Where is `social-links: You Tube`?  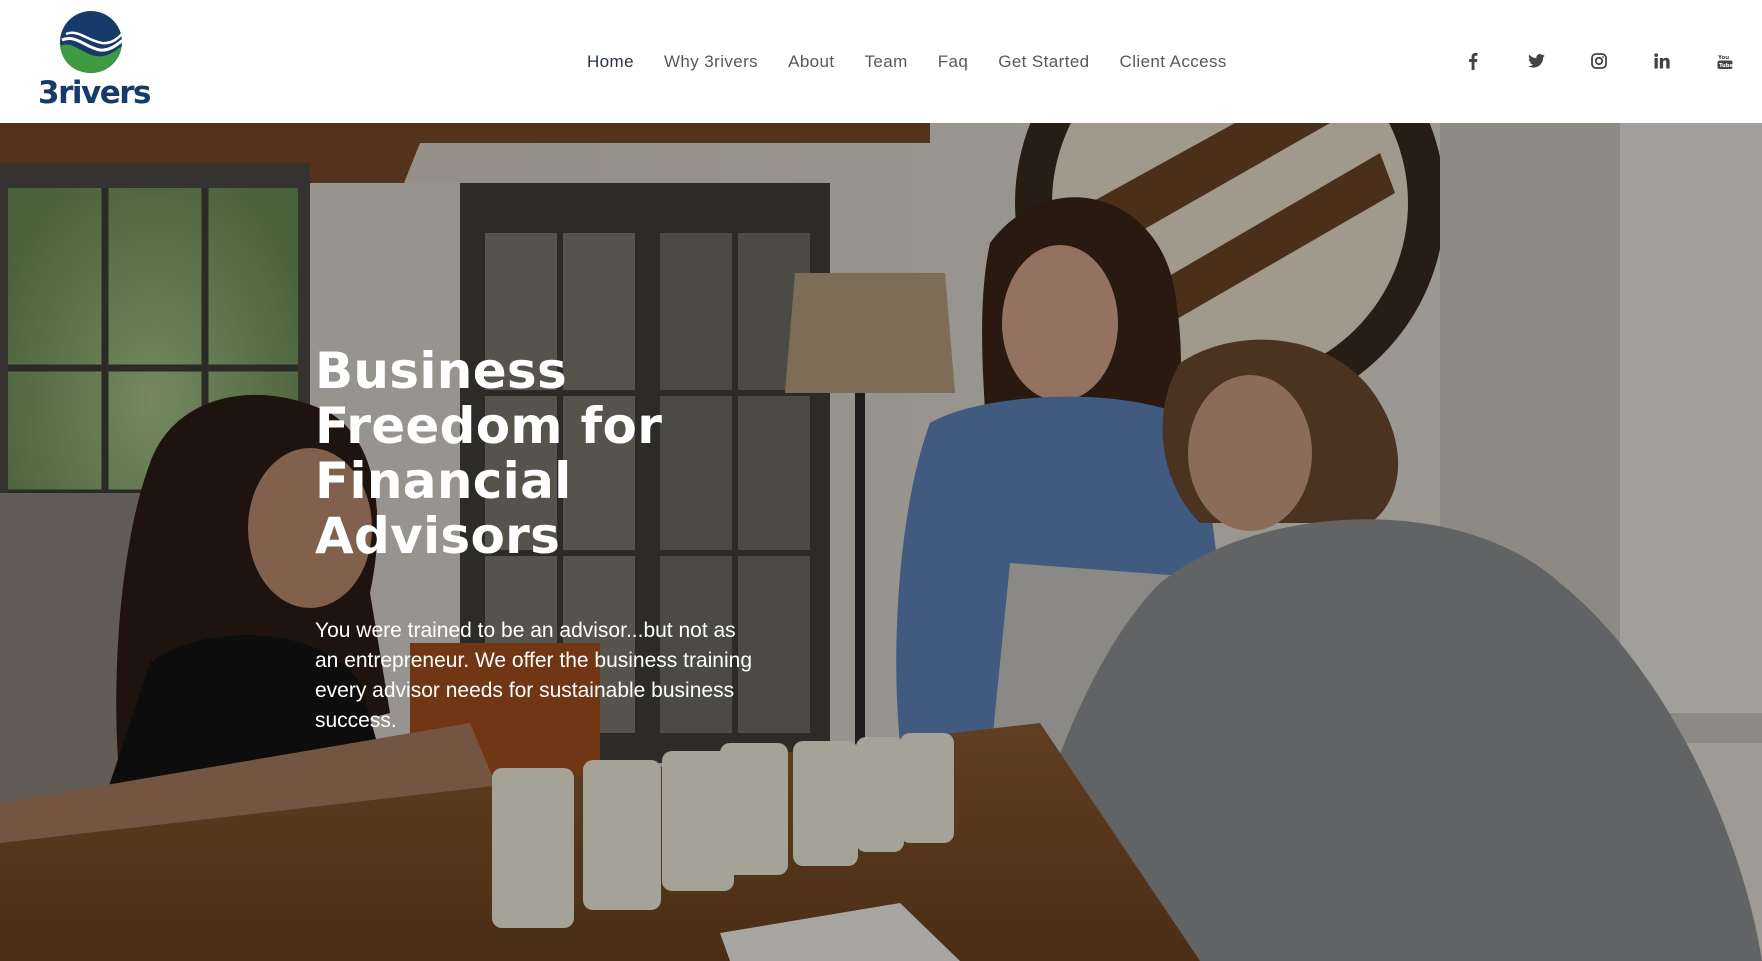
social-links: You Tube is located at coordinates (1601, 62).